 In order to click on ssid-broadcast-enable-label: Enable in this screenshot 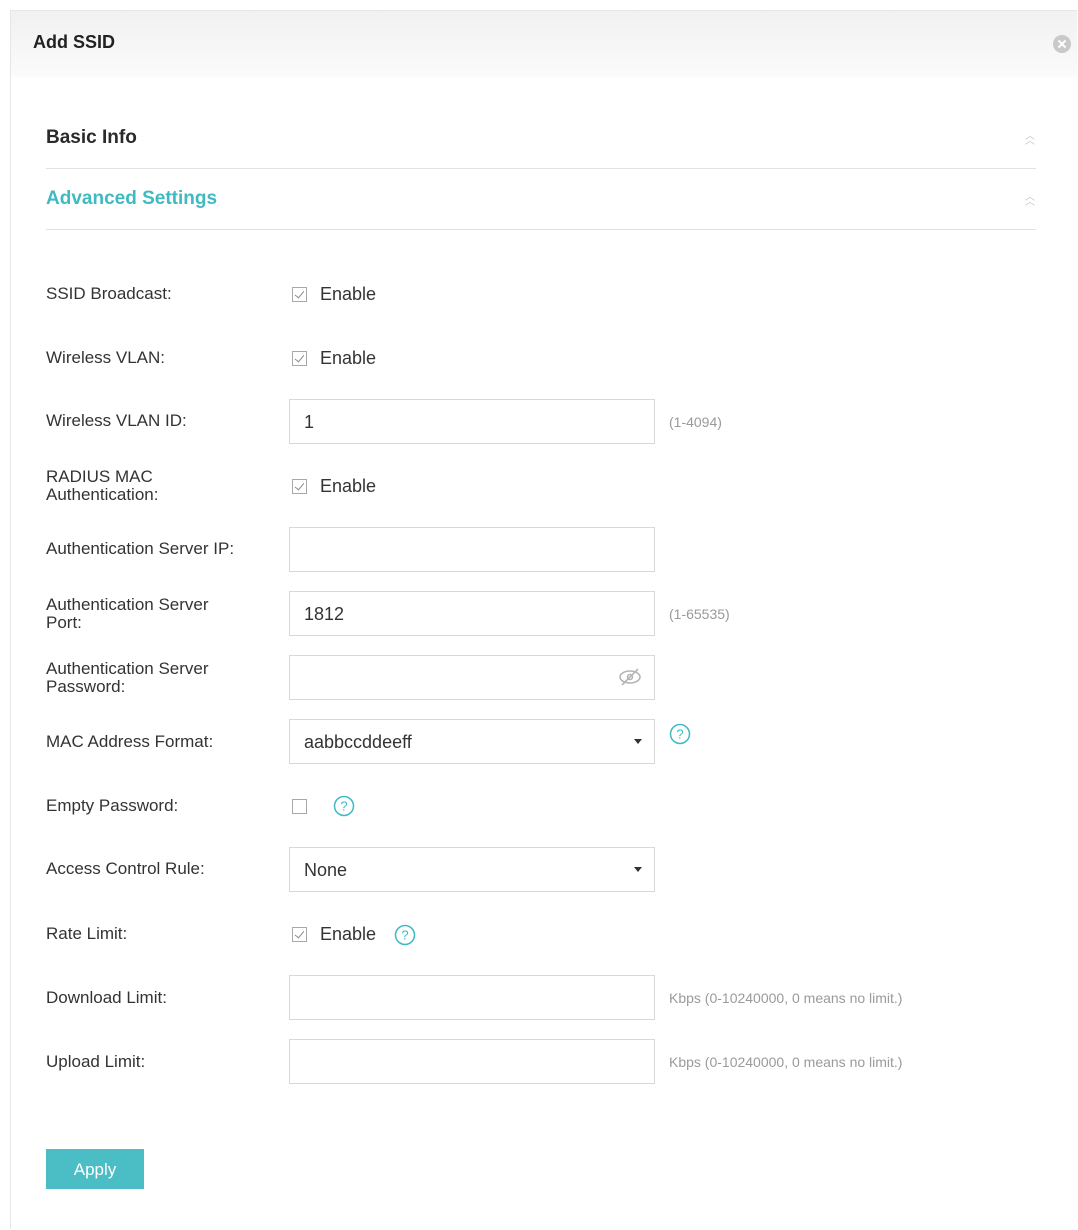, I will do `click(348, 294)`.